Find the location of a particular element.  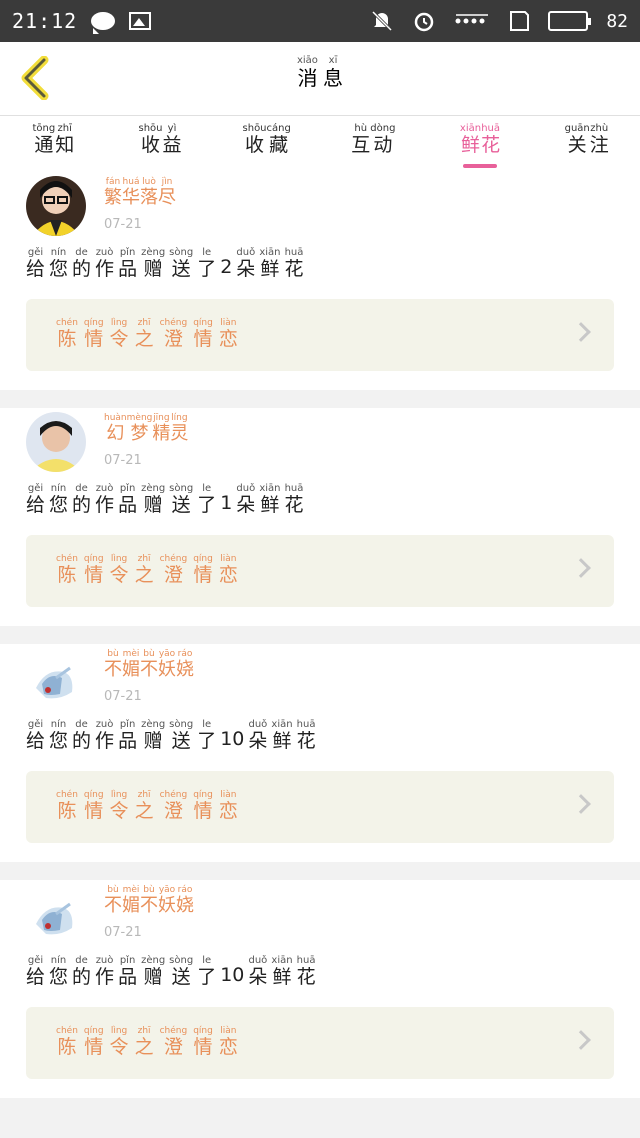

pinyin-text: huá is located at coordinates (131, 182).